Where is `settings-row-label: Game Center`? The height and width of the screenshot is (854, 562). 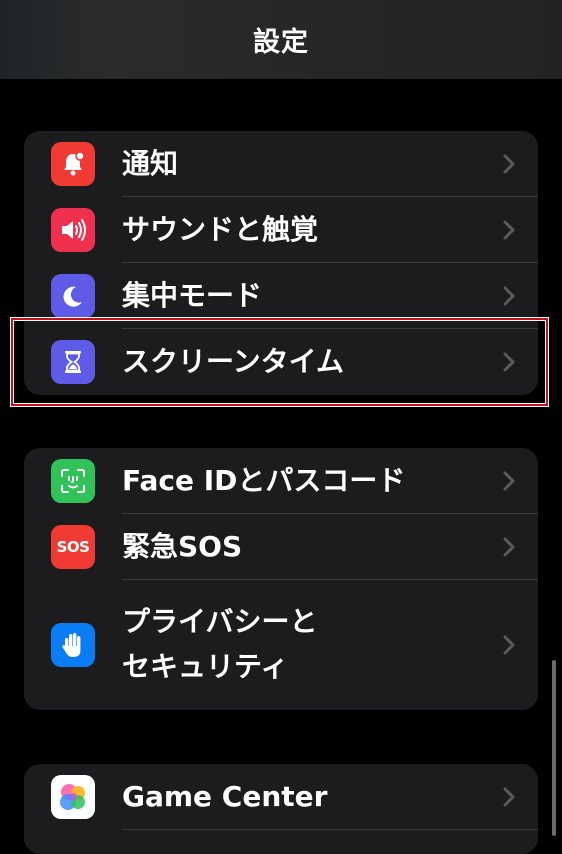
settings-row-label: Game Center is located at coordinates (225, 796).